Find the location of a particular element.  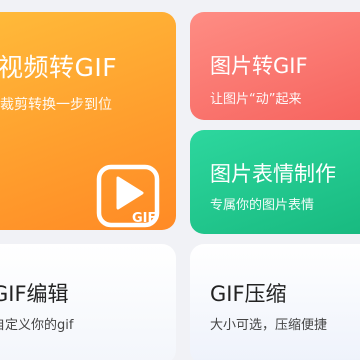

emoji-maker-subtitle: 专属你的图片表情 is located at coordinates (262, 205).